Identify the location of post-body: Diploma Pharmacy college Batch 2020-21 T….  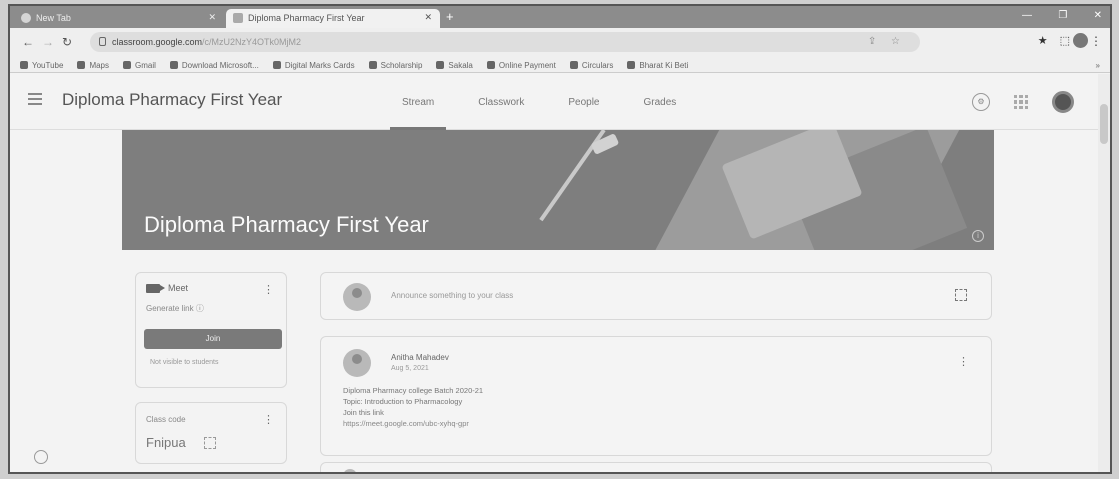
(413, 407).